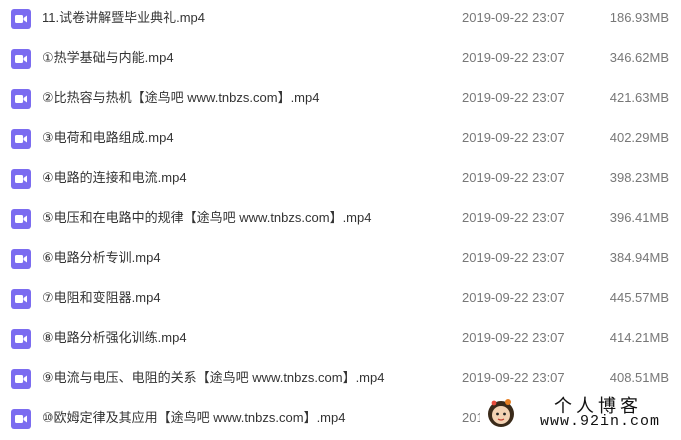  I want to click on watermark-overlay: 个人博客 www.92in.com, so click(580, 410).